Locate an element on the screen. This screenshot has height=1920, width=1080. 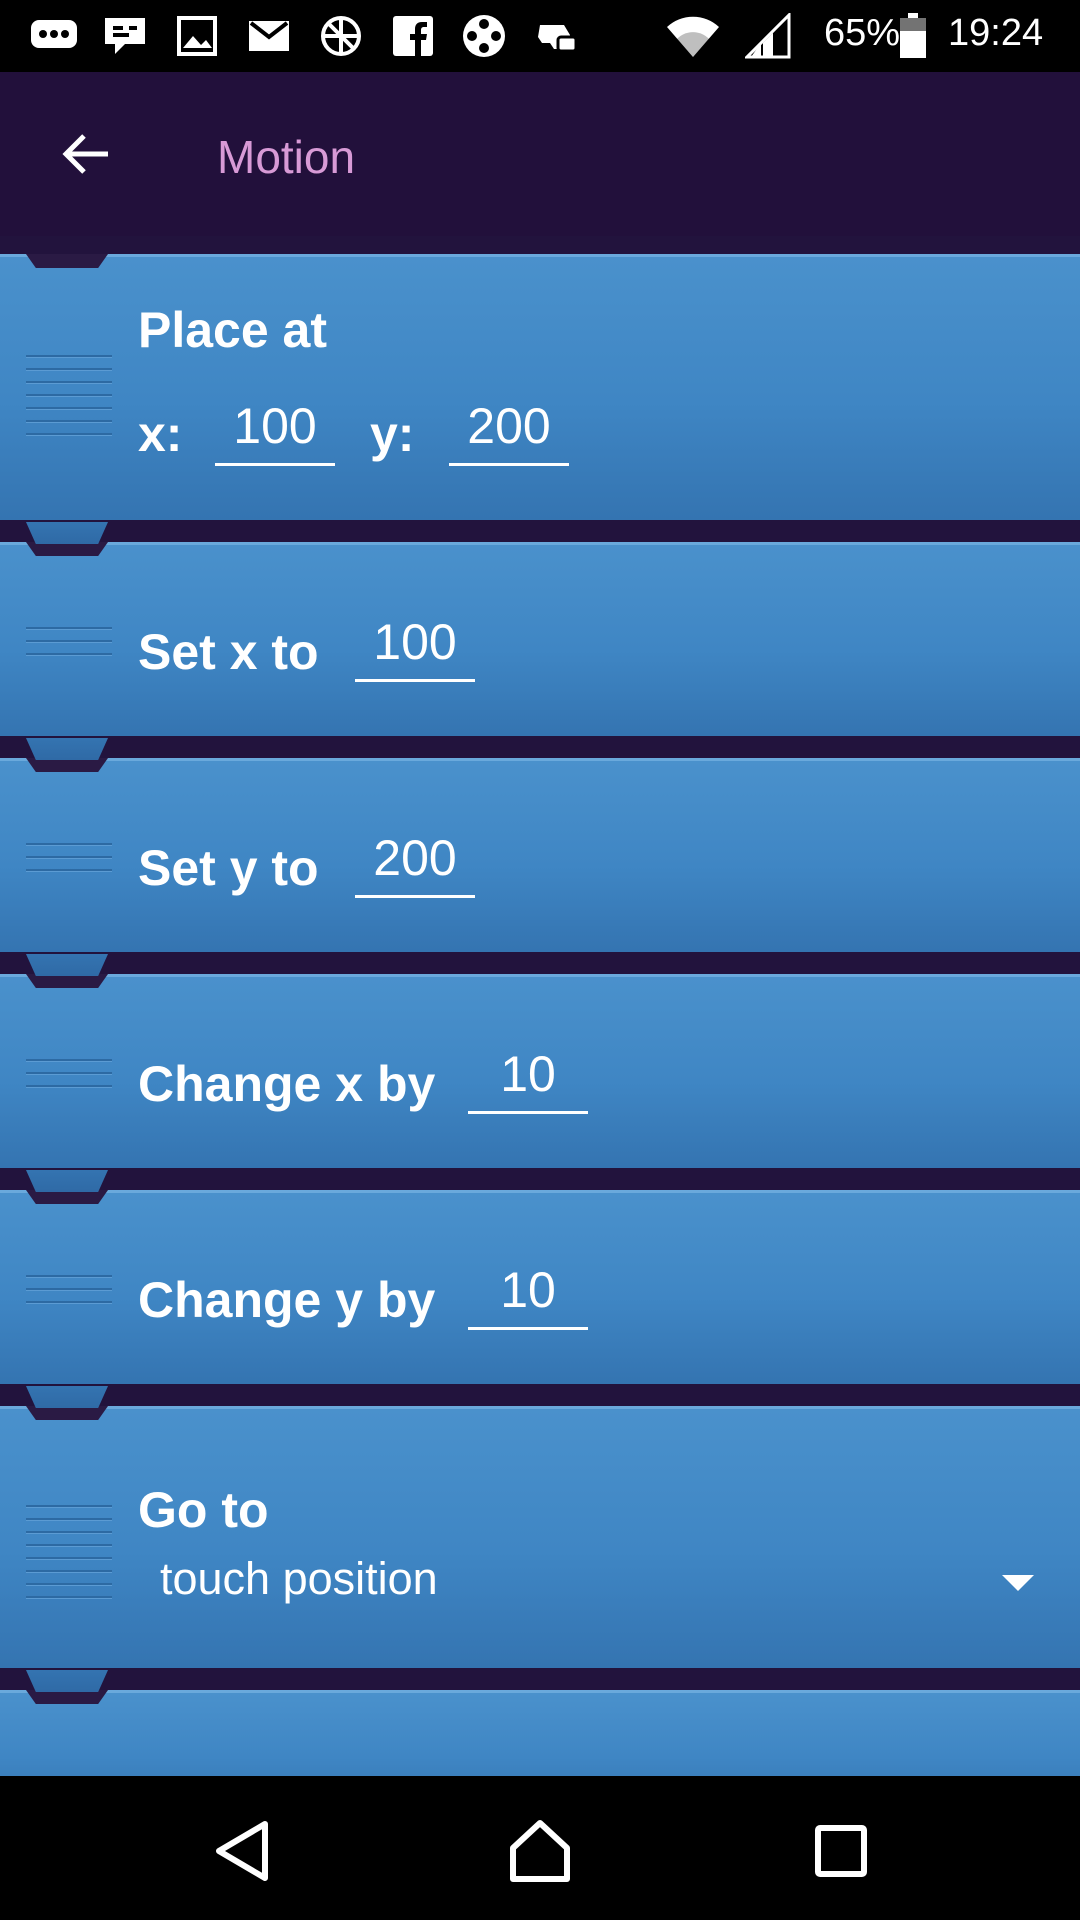
brick-change-x: Change x by 10 is located at coordinates (540, 1083).